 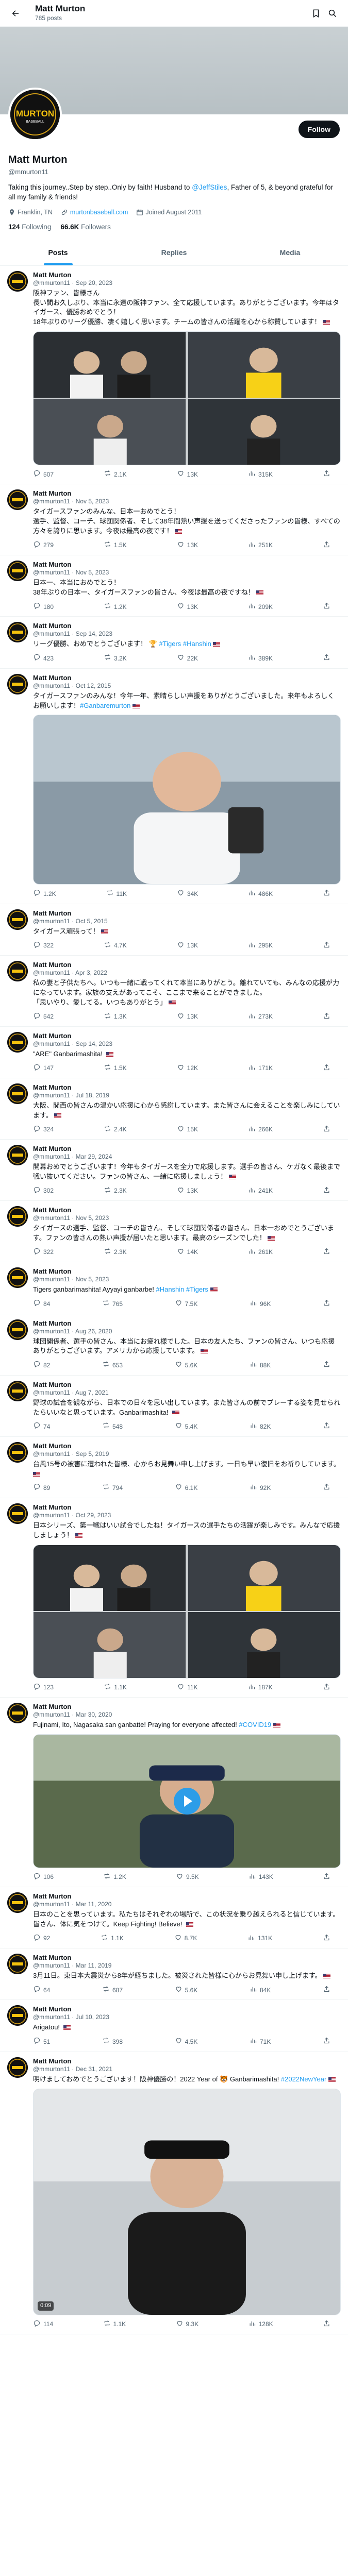 What do you see at coordinates (43, 474) in the screenshot?
I see `reply-button: 507` at bounding box center [43, 474].